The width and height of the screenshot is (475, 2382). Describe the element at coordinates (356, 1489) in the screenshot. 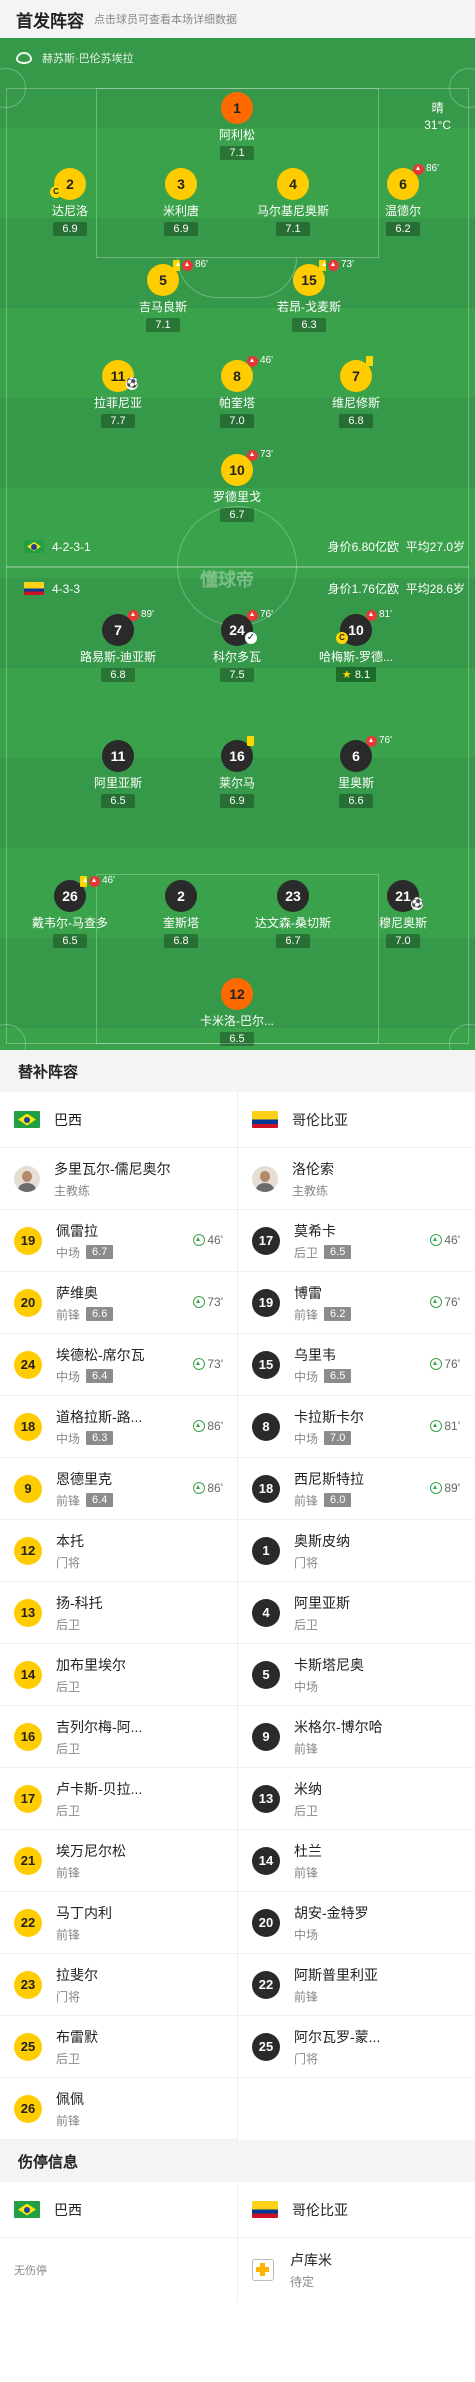

I see `sub-player-row: 18 西尼斯特拉 前锋 6.0 89'` at that location.